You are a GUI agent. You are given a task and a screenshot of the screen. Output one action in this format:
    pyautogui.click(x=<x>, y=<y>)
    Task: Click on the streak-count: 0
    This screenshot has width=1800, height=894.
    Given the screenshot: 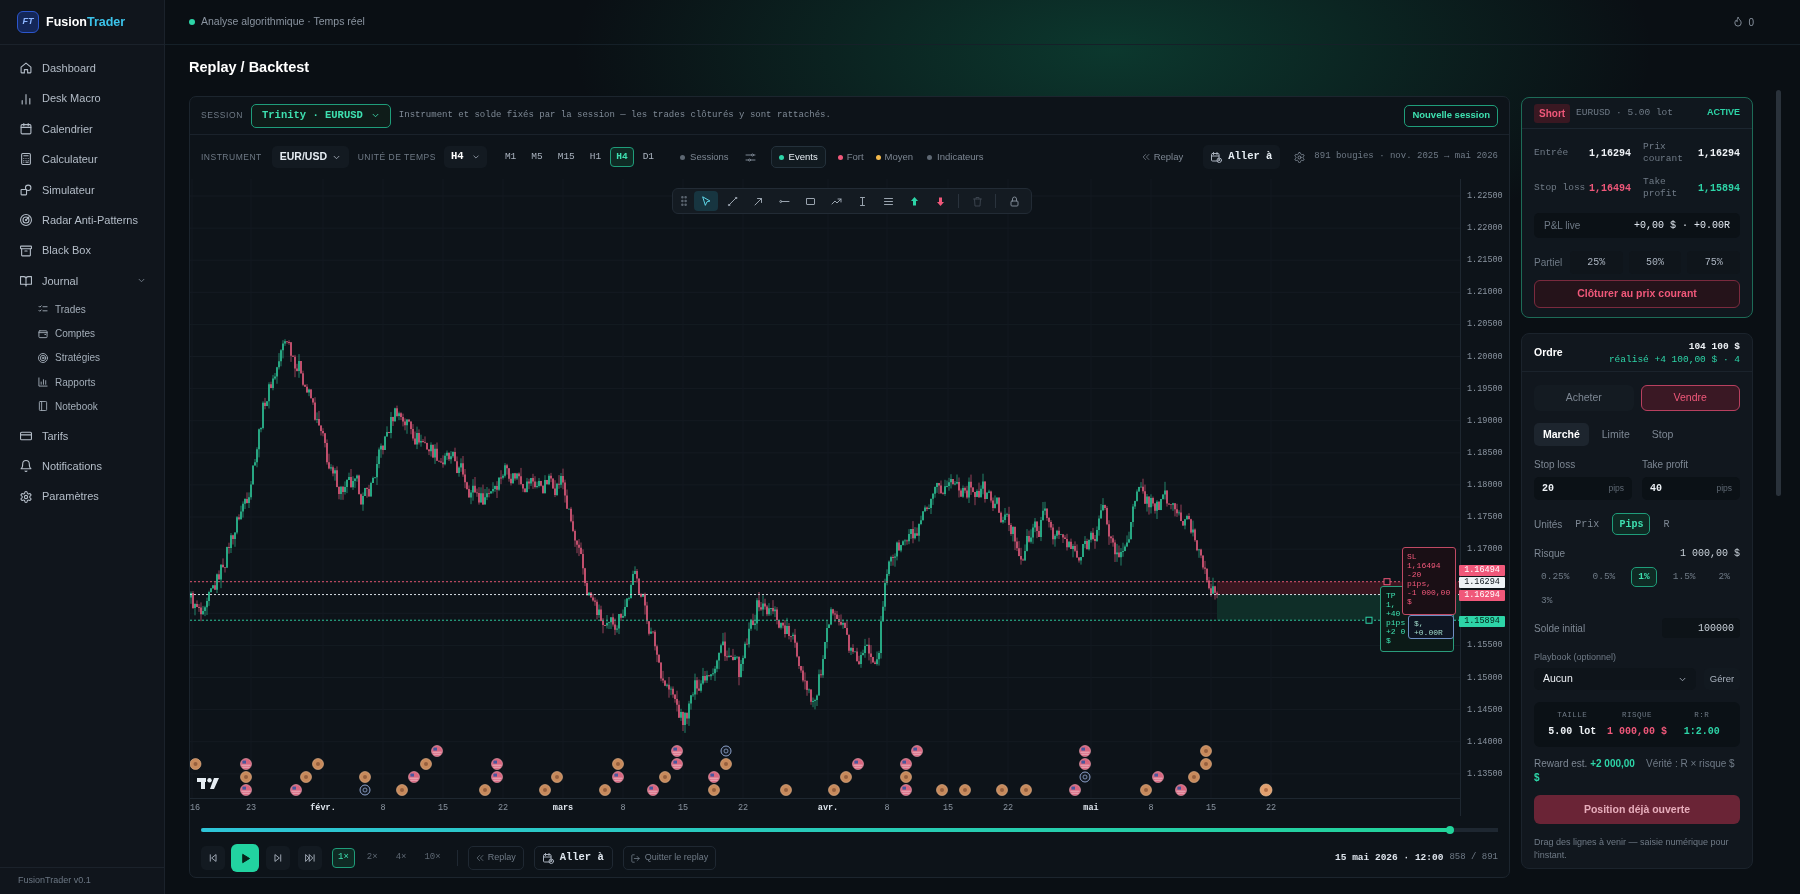 What is the action you would take?
    pyautogui.click(x=1751, y=22)
    